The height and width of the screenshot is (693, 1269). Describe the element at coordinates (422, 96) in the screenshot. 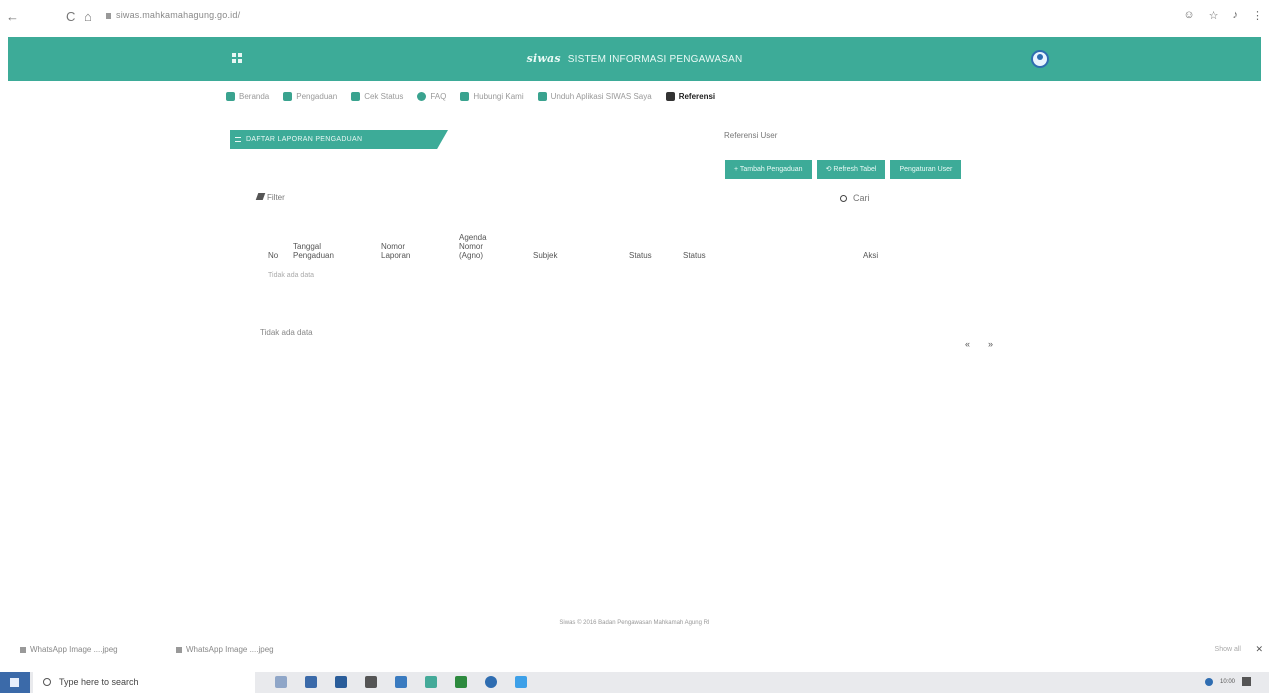

I see `question-icon` at that location.